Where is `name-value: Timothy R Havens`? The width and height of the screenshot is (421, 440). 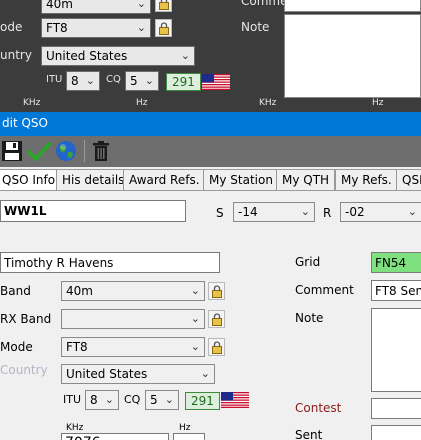
name-value: Timothy R Havens is located at coordinates (59, 263).